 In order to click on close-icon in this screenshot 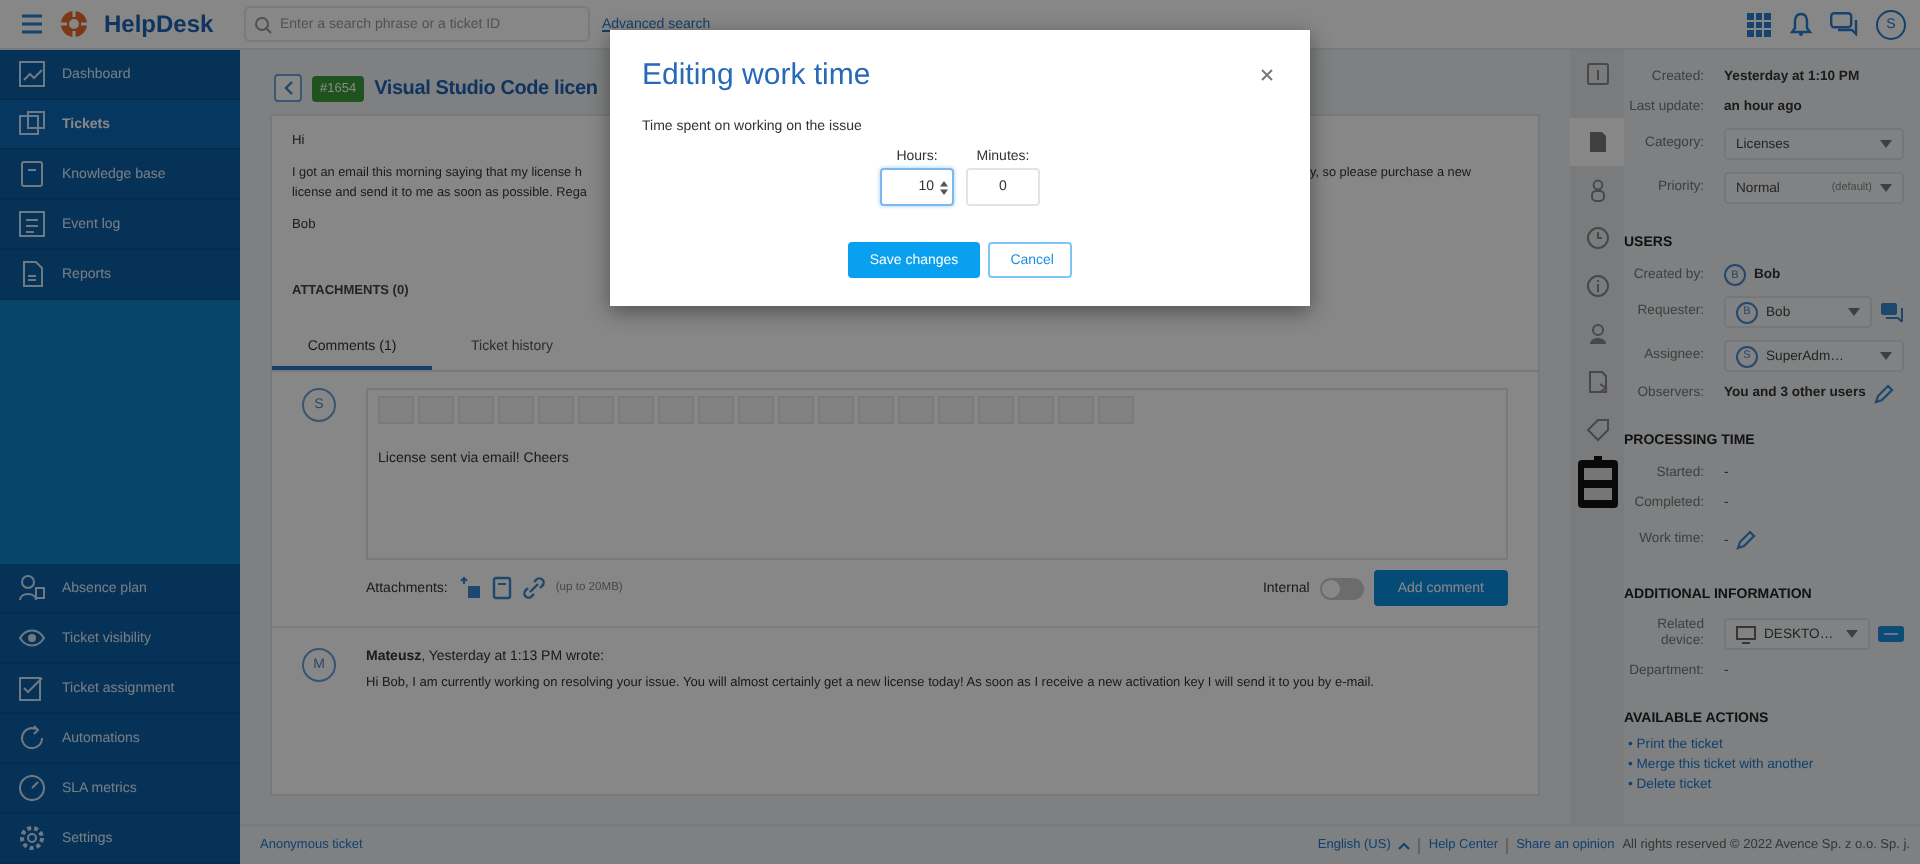, I will do `click(1267, 75)`.